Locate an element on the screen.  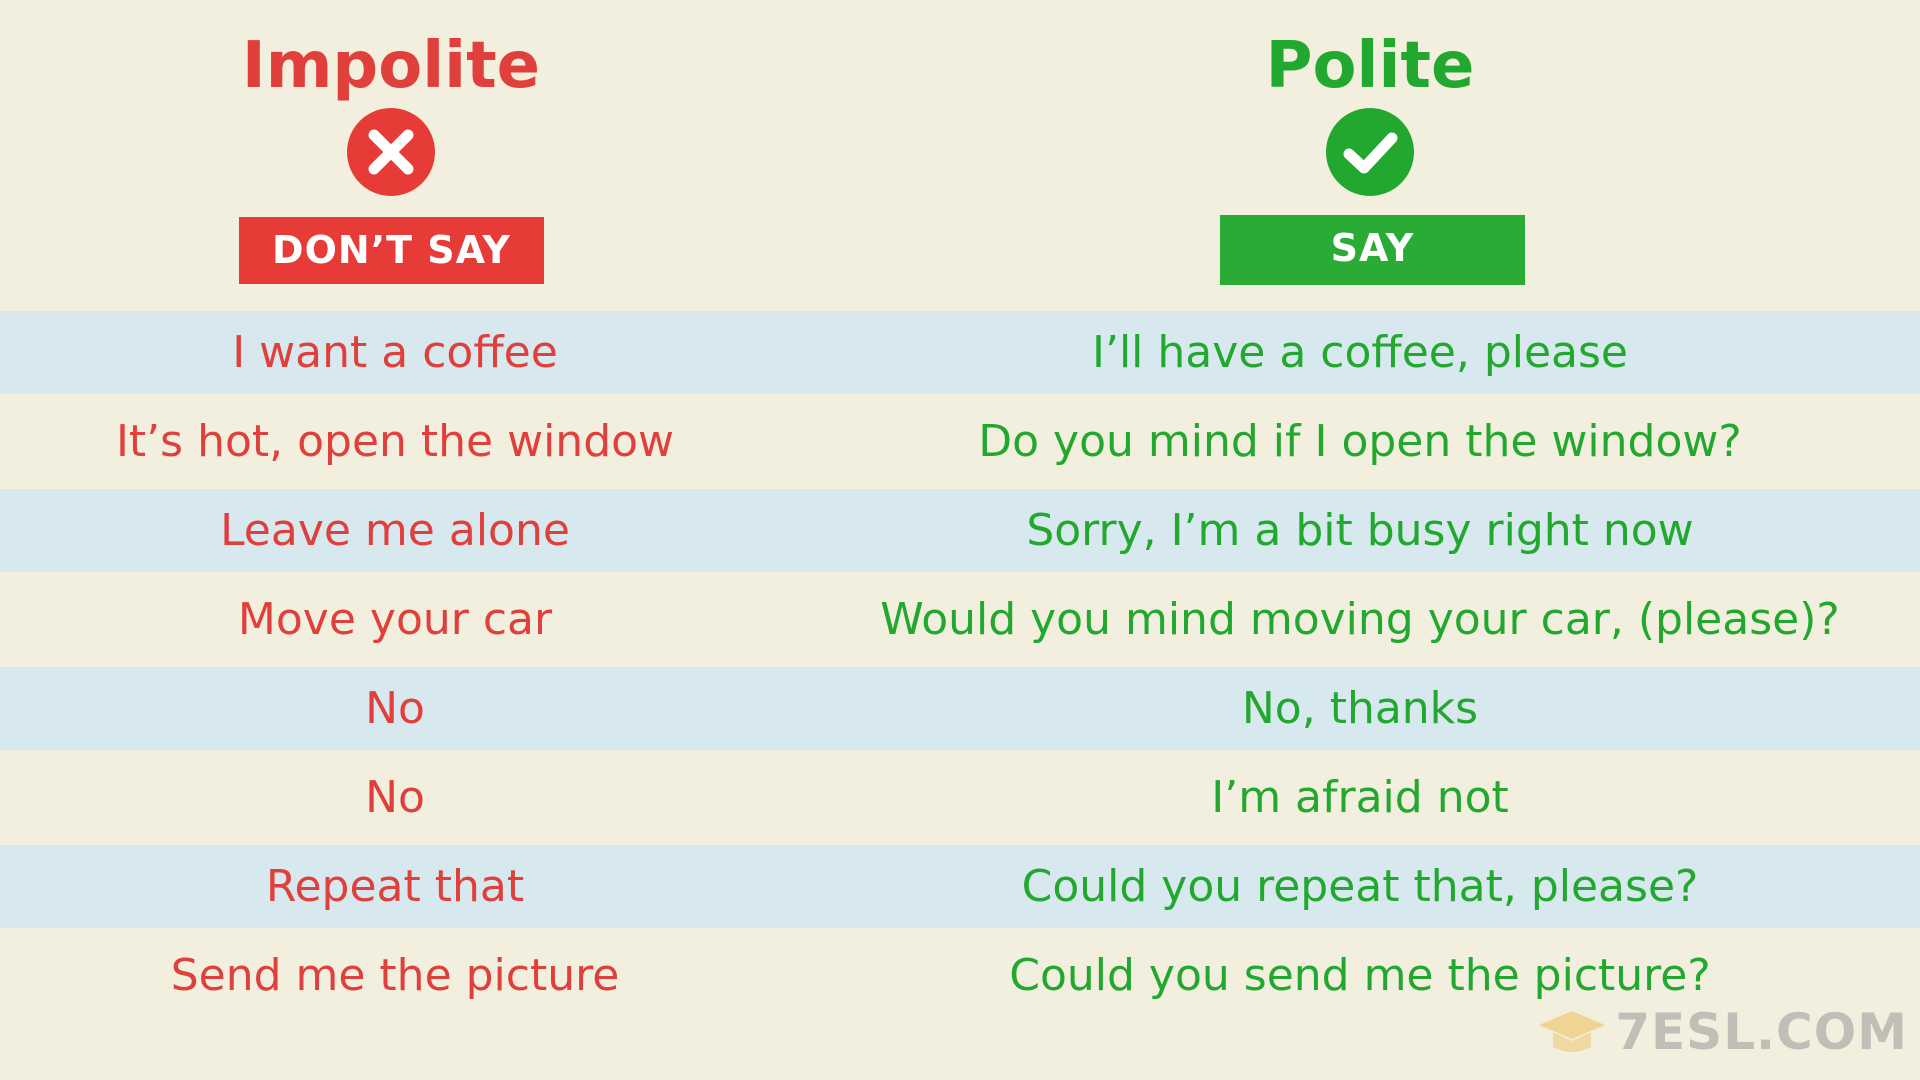
impolite-title: Impolite is located at coordinates (391, 66).